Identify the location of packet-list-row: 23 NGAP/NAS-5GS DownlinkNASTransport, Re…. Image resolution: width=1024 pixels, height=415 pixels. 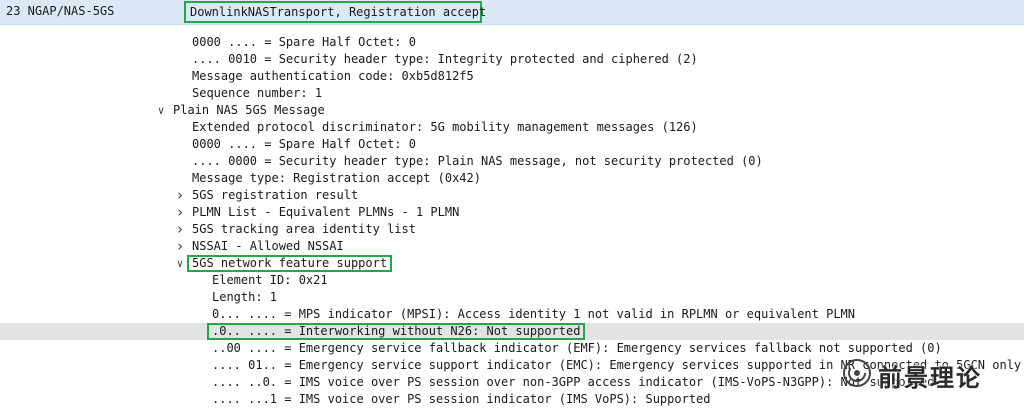
(512, 12).